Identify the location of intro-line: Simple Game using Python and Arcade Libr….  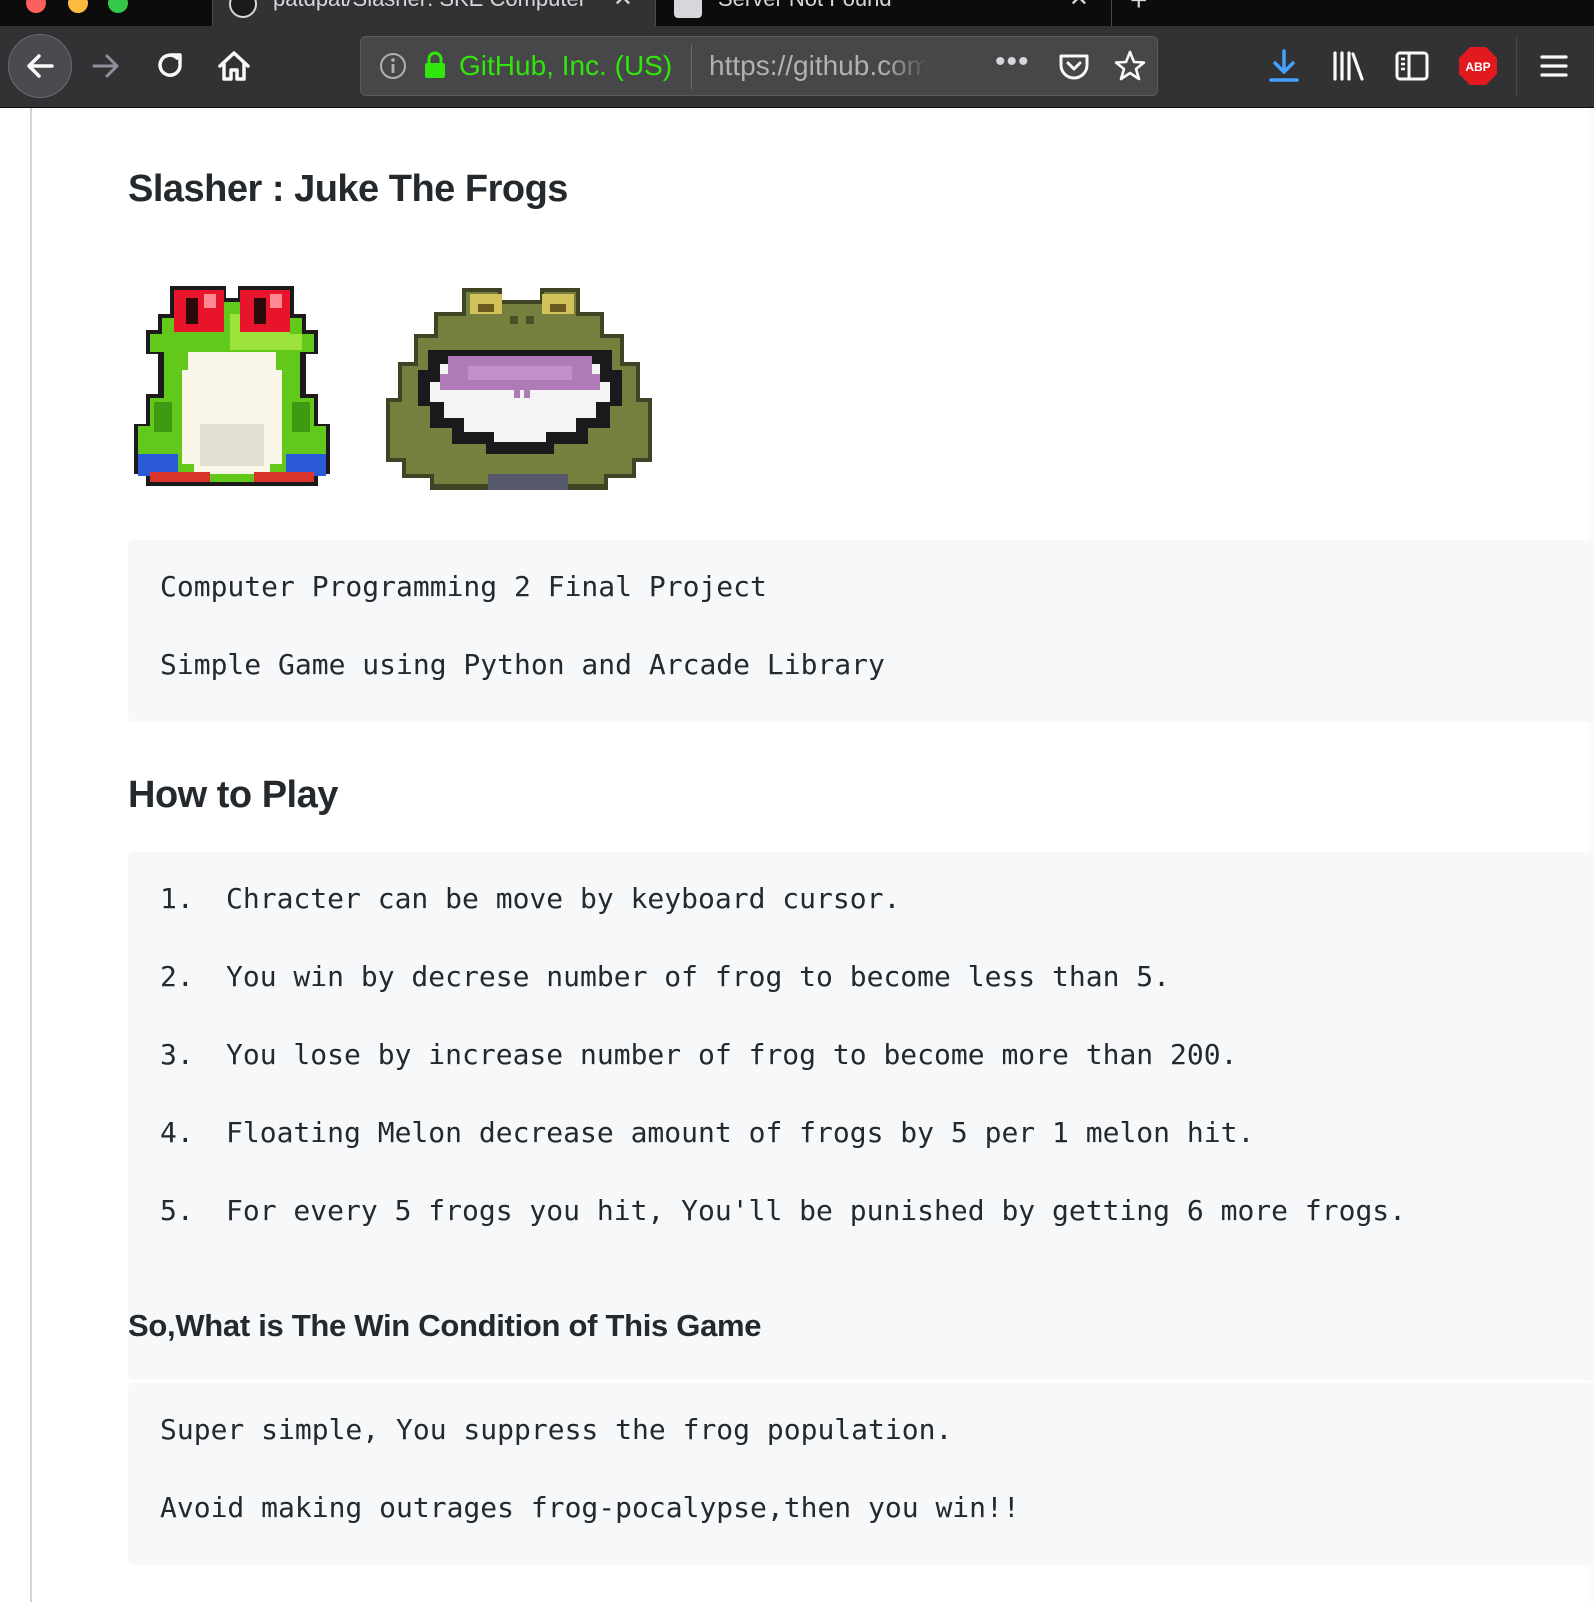
(522, 664).